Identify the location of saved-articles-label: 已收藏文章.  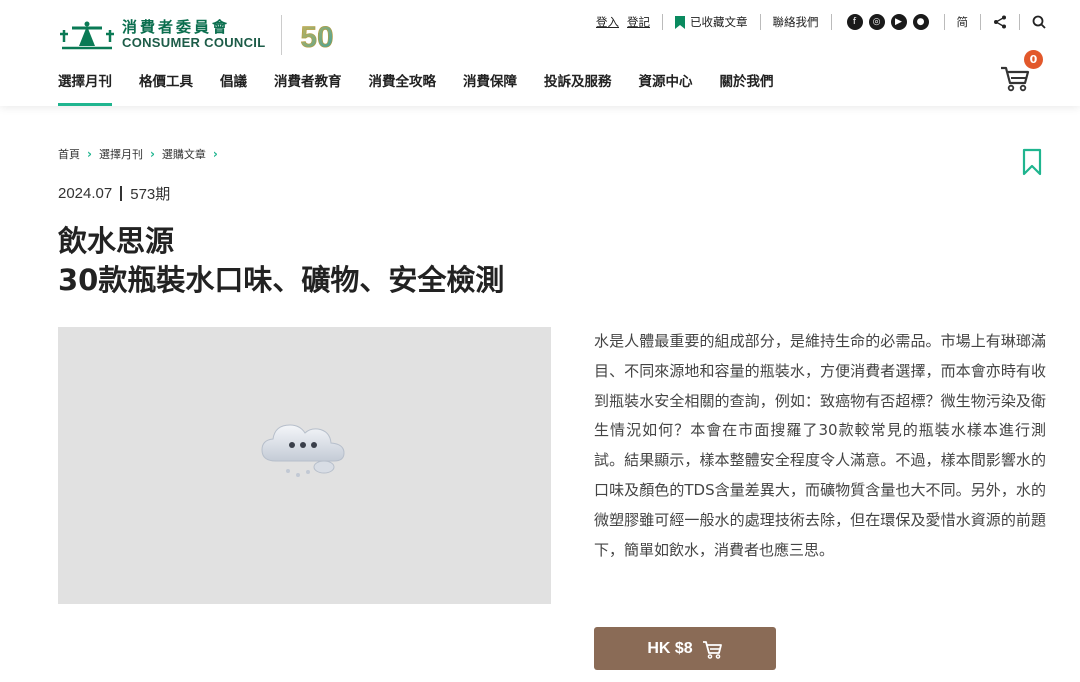
(719, 22).